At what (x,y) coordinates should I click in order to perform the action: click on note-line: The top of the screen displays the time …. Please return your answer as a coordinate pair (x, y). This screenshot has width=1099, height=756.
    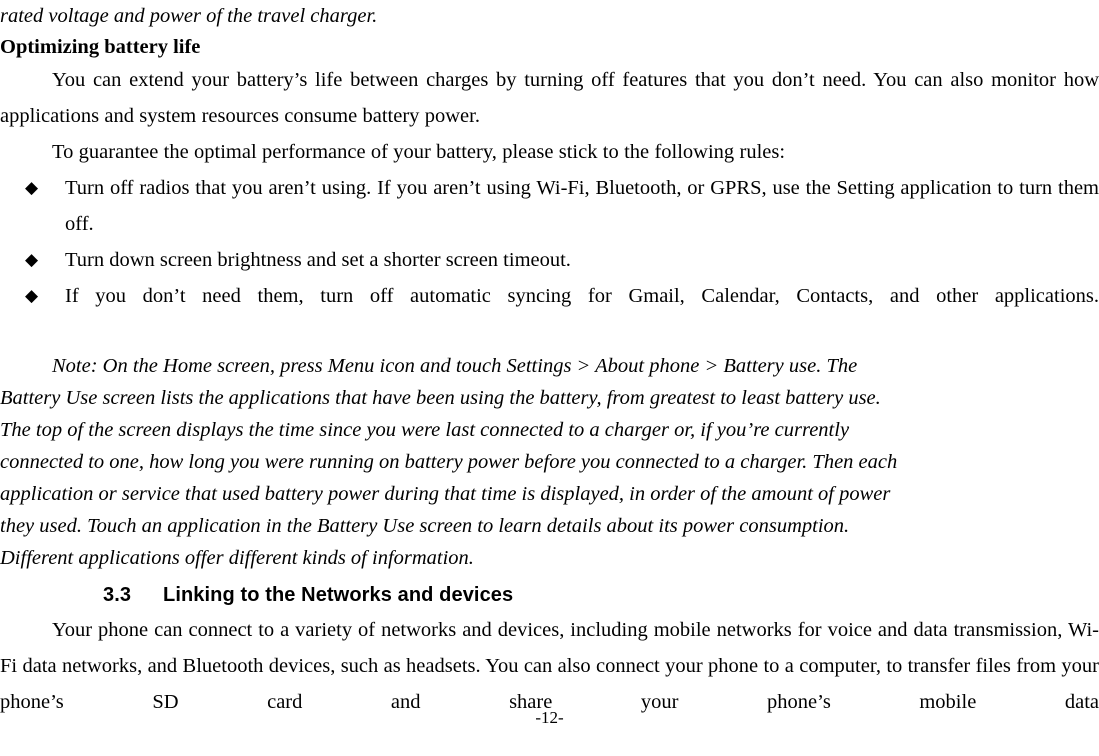
    Looking at the image, I should click on (425, 430).